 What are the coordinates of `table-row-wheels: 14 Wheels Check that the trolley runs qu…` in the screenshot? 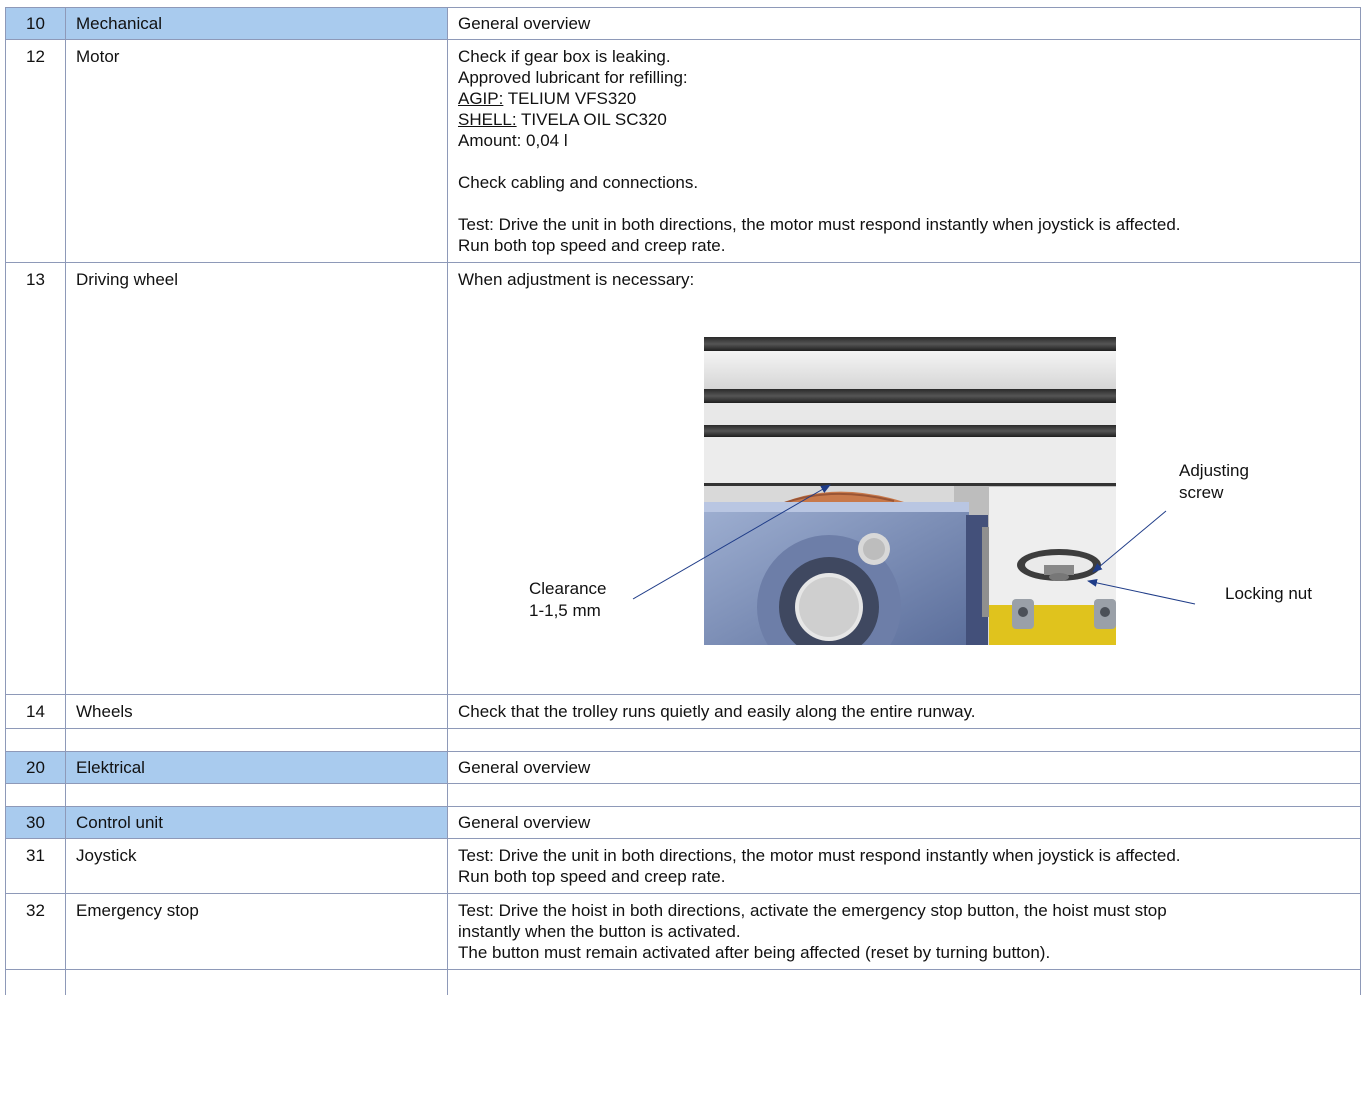 It's located at (683, 711).